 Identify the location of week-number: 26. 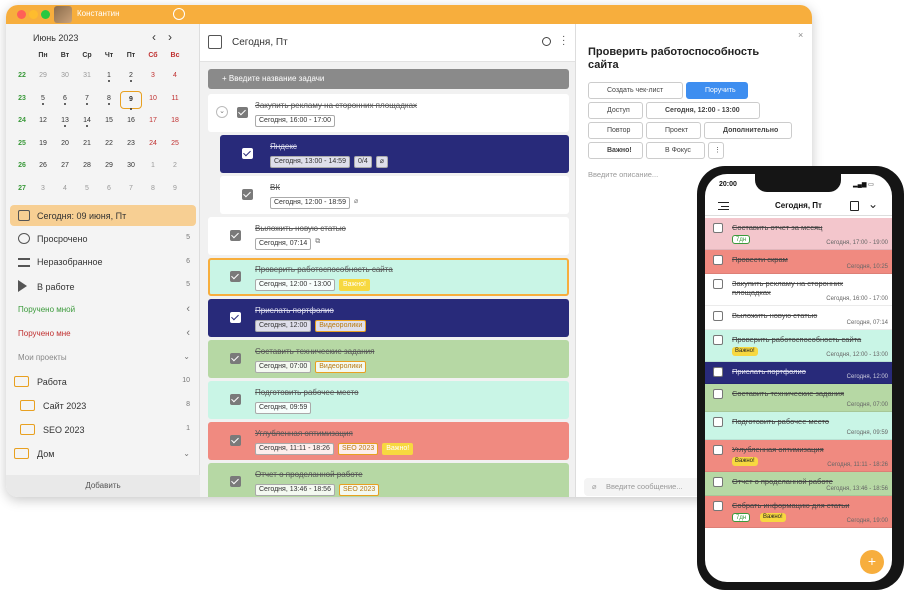
(22, 165).